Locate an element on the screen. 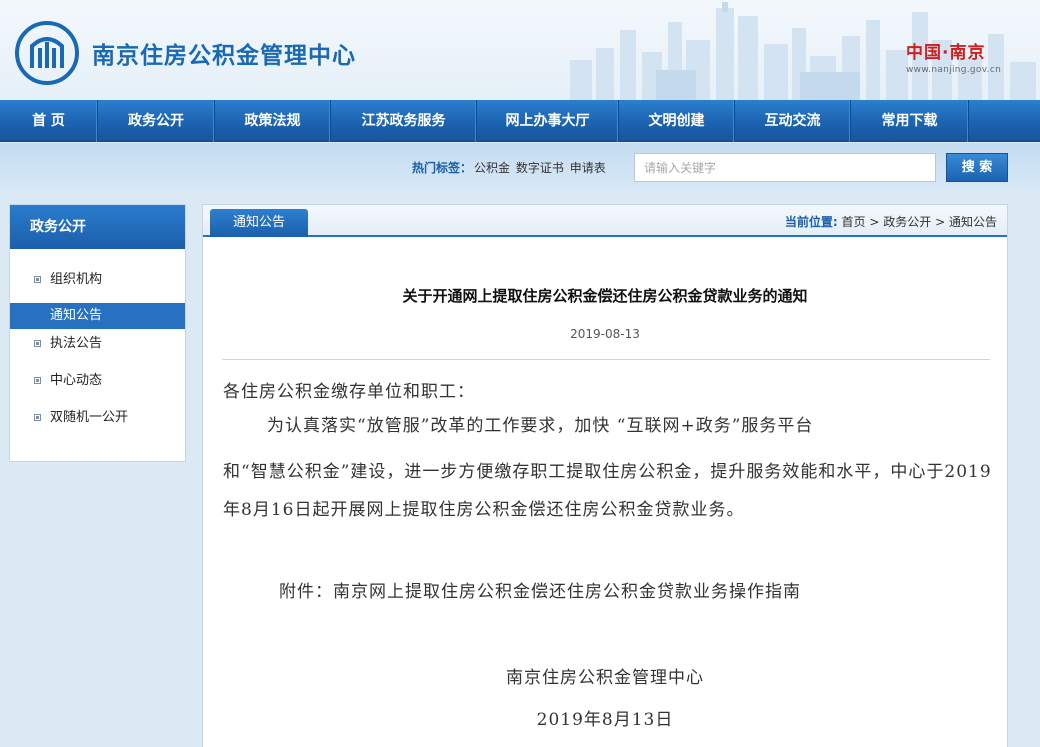 This screenshot has height=747, width=1040. sidebar-title: 政务公开 is located at coordinates (97, 227).